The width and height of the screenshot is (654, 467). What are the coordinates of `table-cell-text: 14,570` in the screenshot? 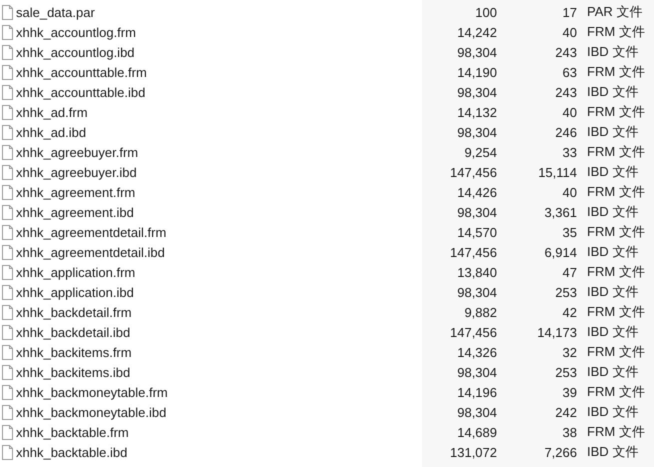 It's located at (476, 232).